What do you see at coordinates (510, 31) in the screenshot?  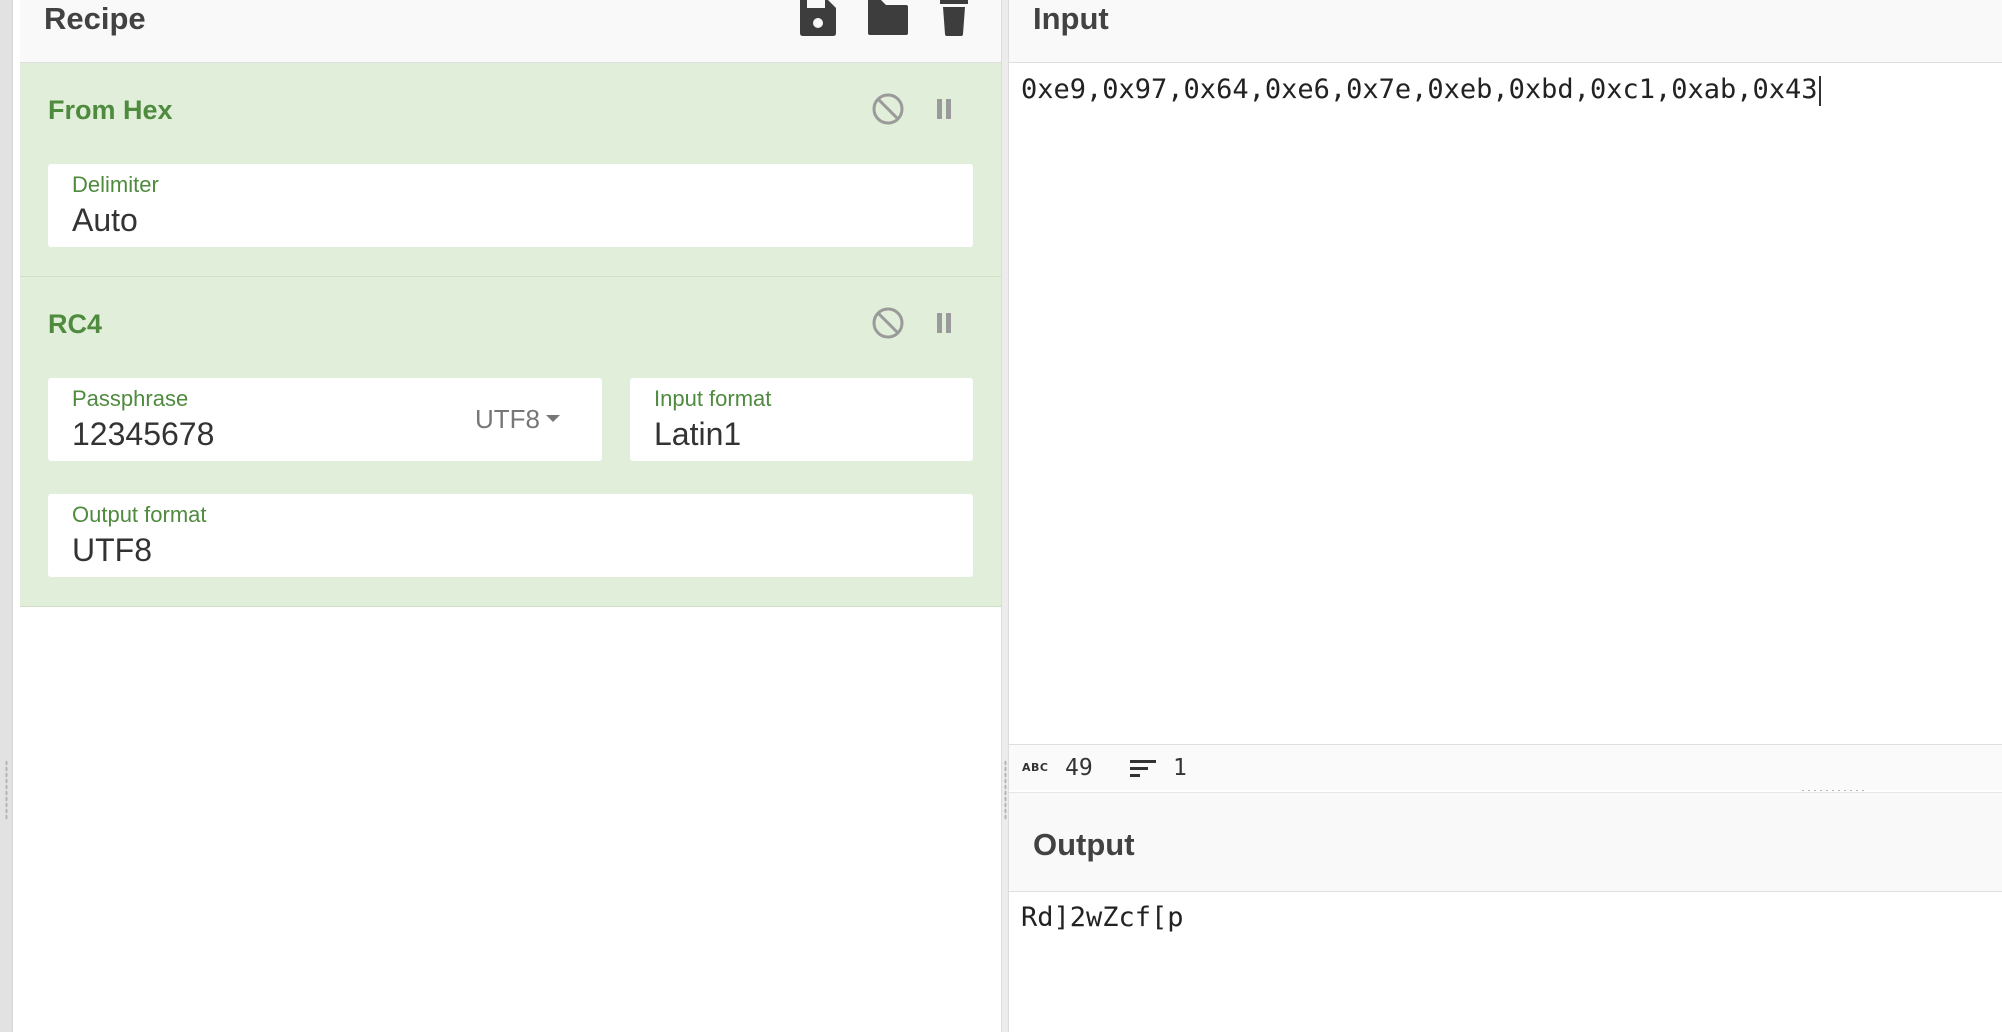 I see `recipe-header: Recipe` at bounding box center [510, 31].